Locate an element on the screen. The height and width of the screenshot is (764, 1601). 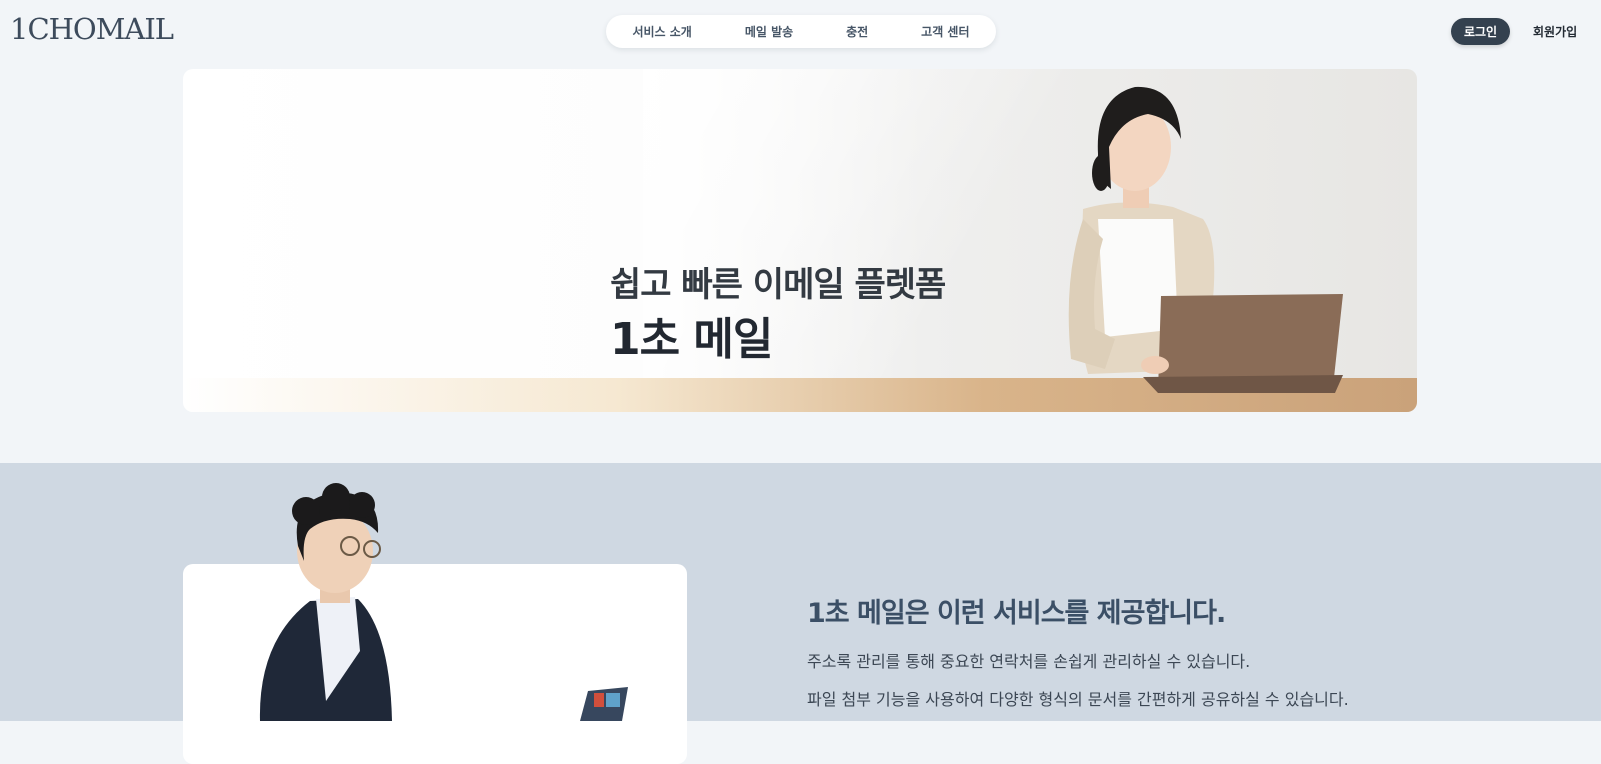
nav-item-charge: 충전 is located at coordinates (857, 31).